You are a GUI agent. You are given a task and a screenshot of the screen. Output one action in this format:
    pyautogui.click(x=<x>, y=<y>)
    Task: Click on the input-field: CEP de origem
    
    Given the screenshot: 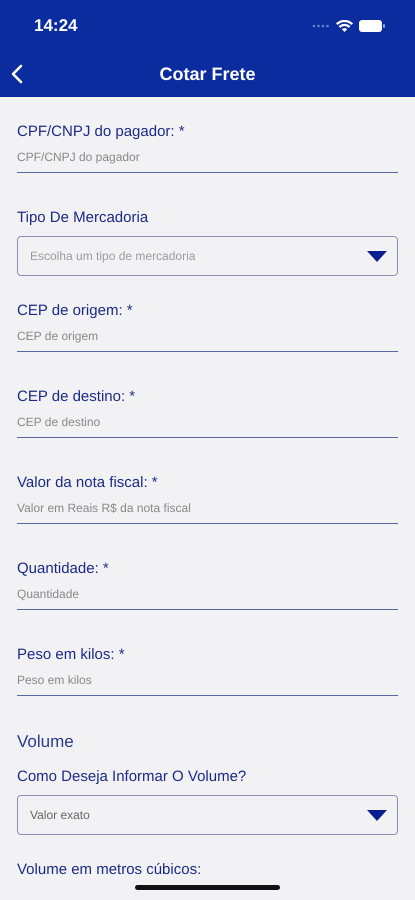 What is the action you would take?
    pyautogui.click(x=207, y=339)
    